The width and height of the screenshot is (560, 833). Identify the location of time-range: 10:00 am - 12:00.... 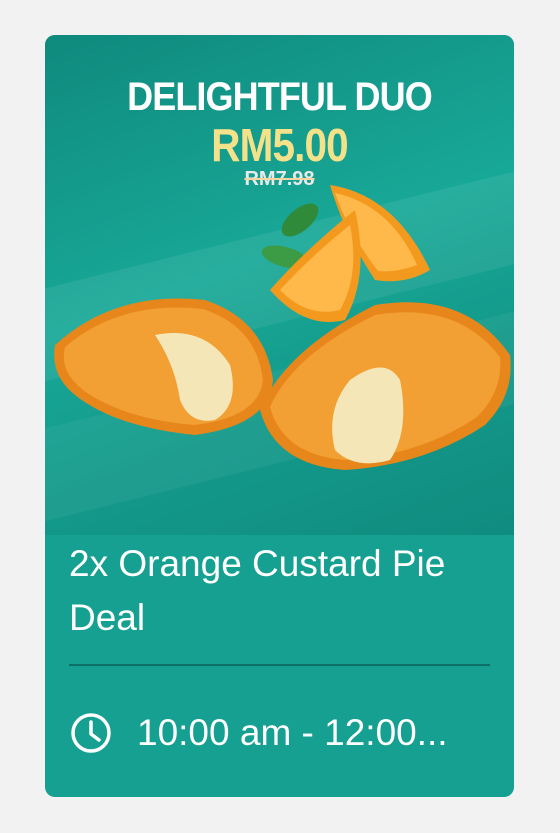
(284, 733).